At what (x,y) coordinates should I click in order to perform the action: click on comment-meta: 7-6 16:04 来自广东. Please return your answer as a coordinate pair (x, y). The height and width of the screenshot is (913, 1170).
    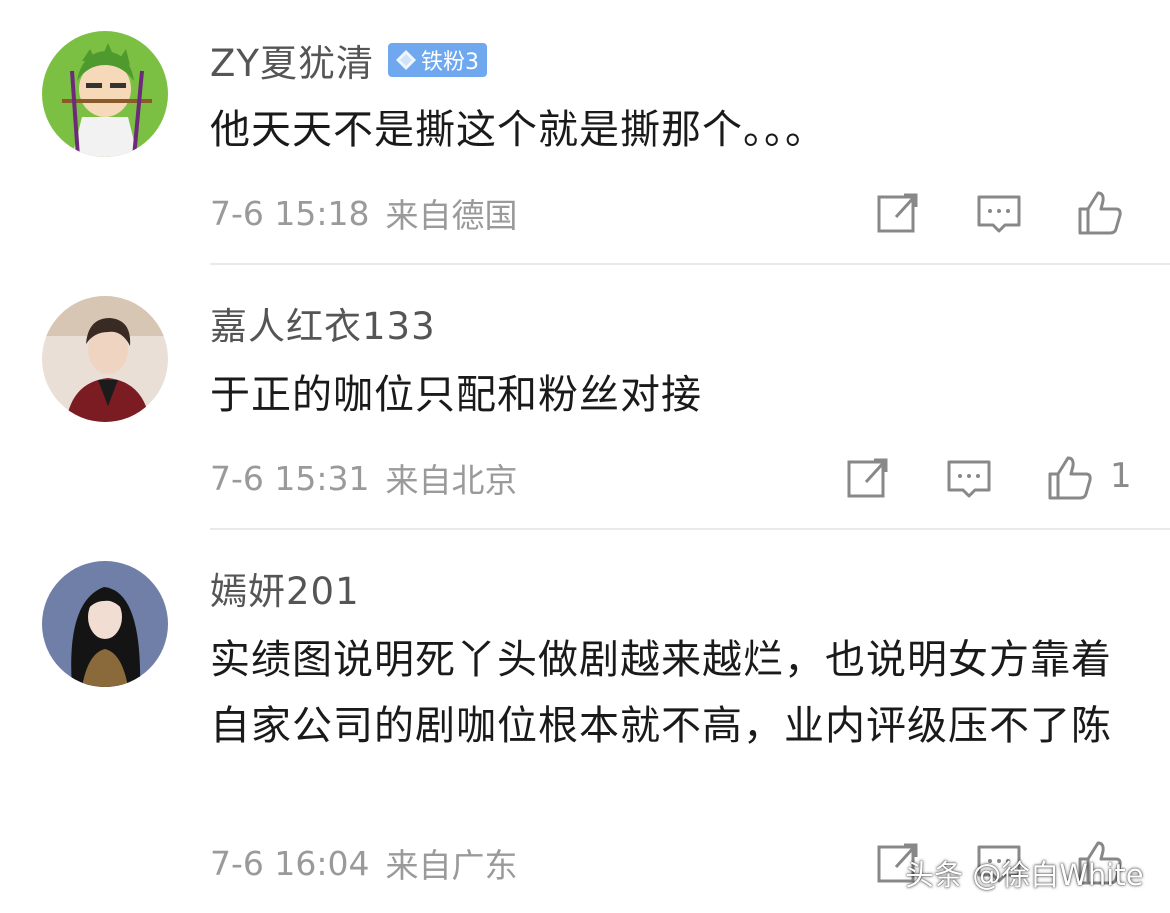
    Looking at the image, I should click on (364, 863).